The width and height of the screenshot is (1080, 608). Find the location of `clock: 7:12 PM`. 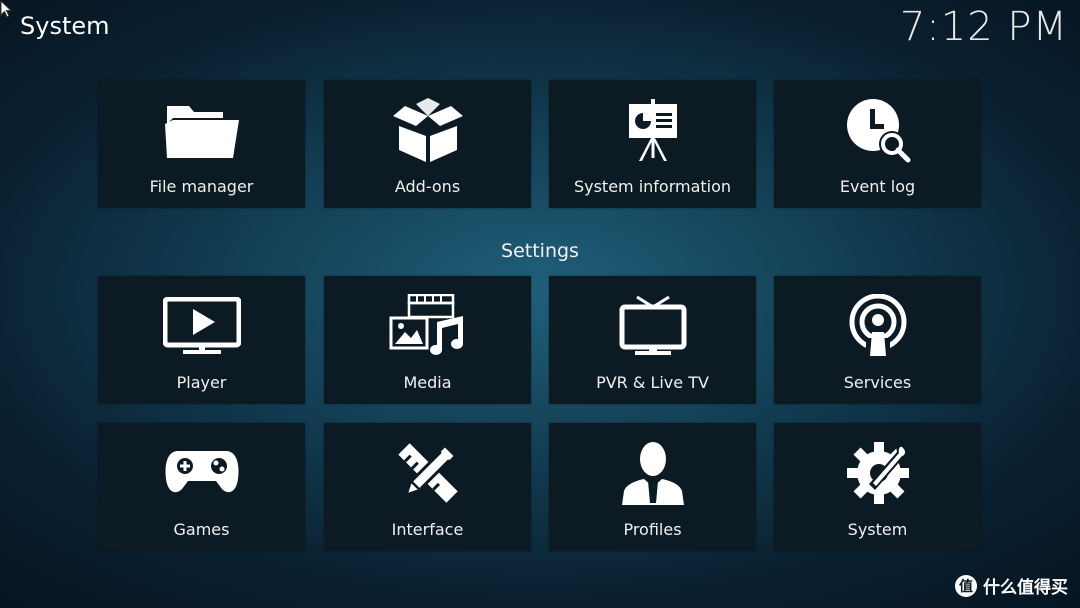

clock: 7:12 PM is located at coordinates (983, 27).